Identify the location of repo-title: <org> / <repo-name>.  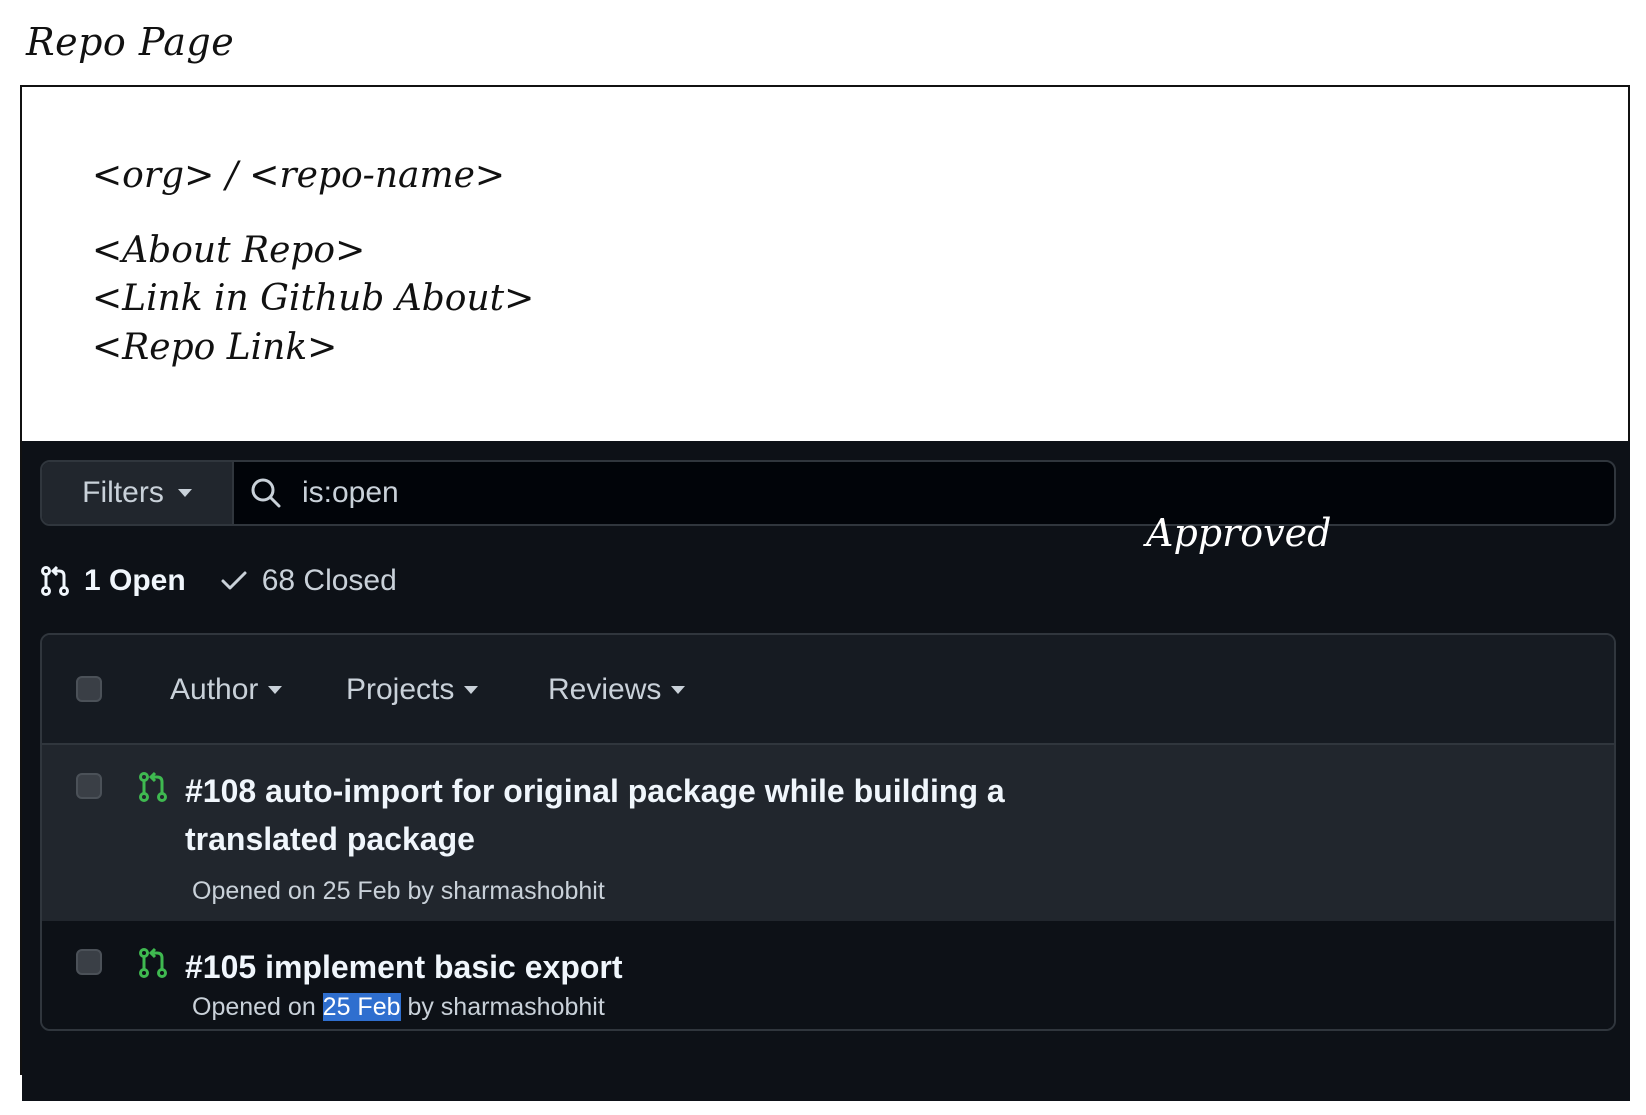
(313, 176).